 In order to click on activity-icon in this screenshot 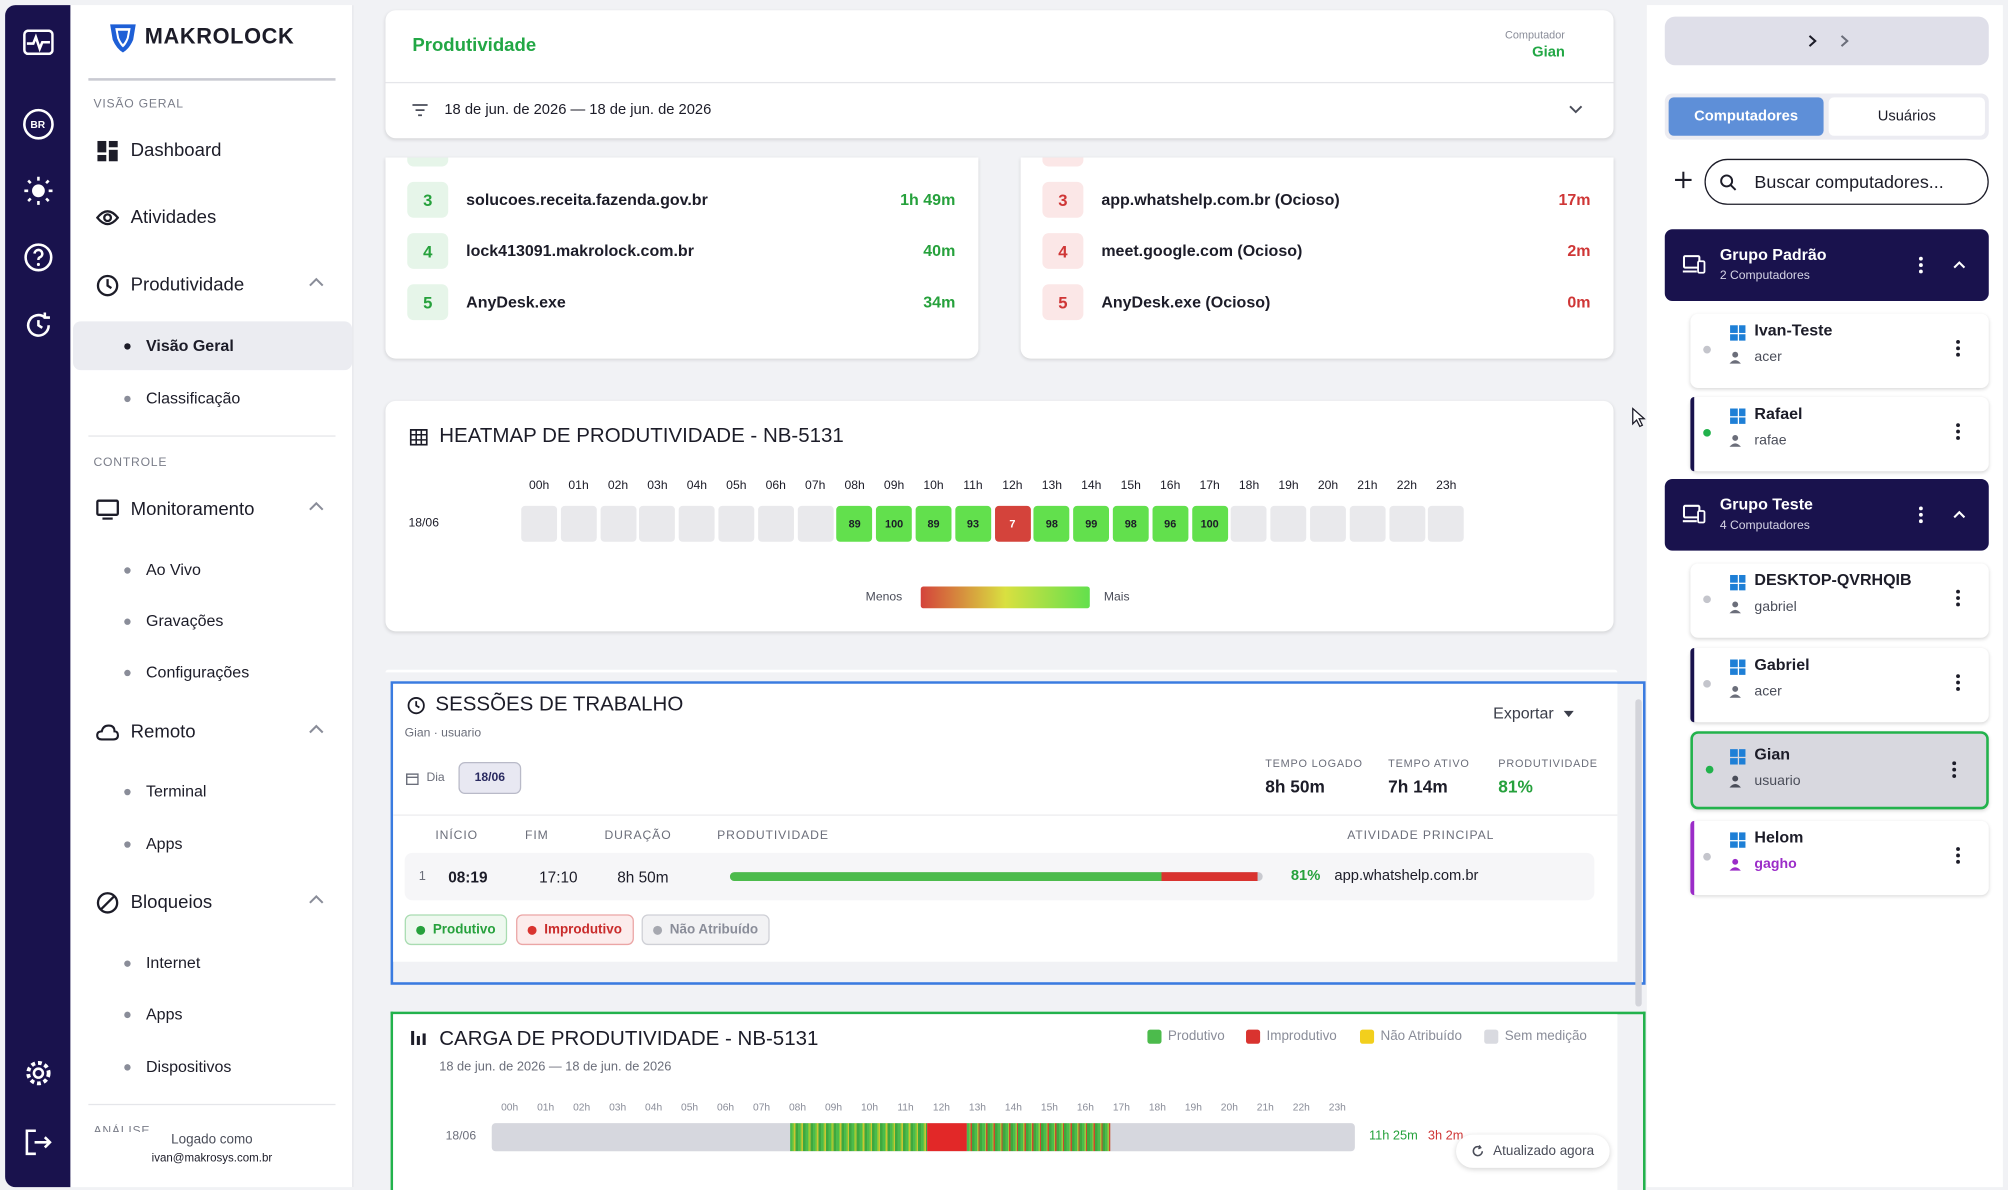, I will do `click(37, 42)`.